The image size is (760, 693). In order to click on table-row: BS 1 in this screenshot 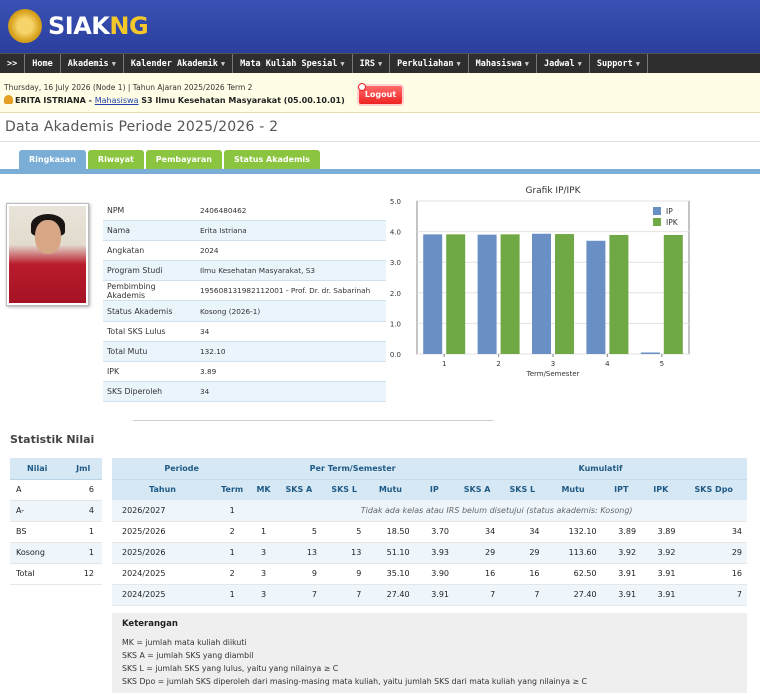, I will do `click(56, 532)`.